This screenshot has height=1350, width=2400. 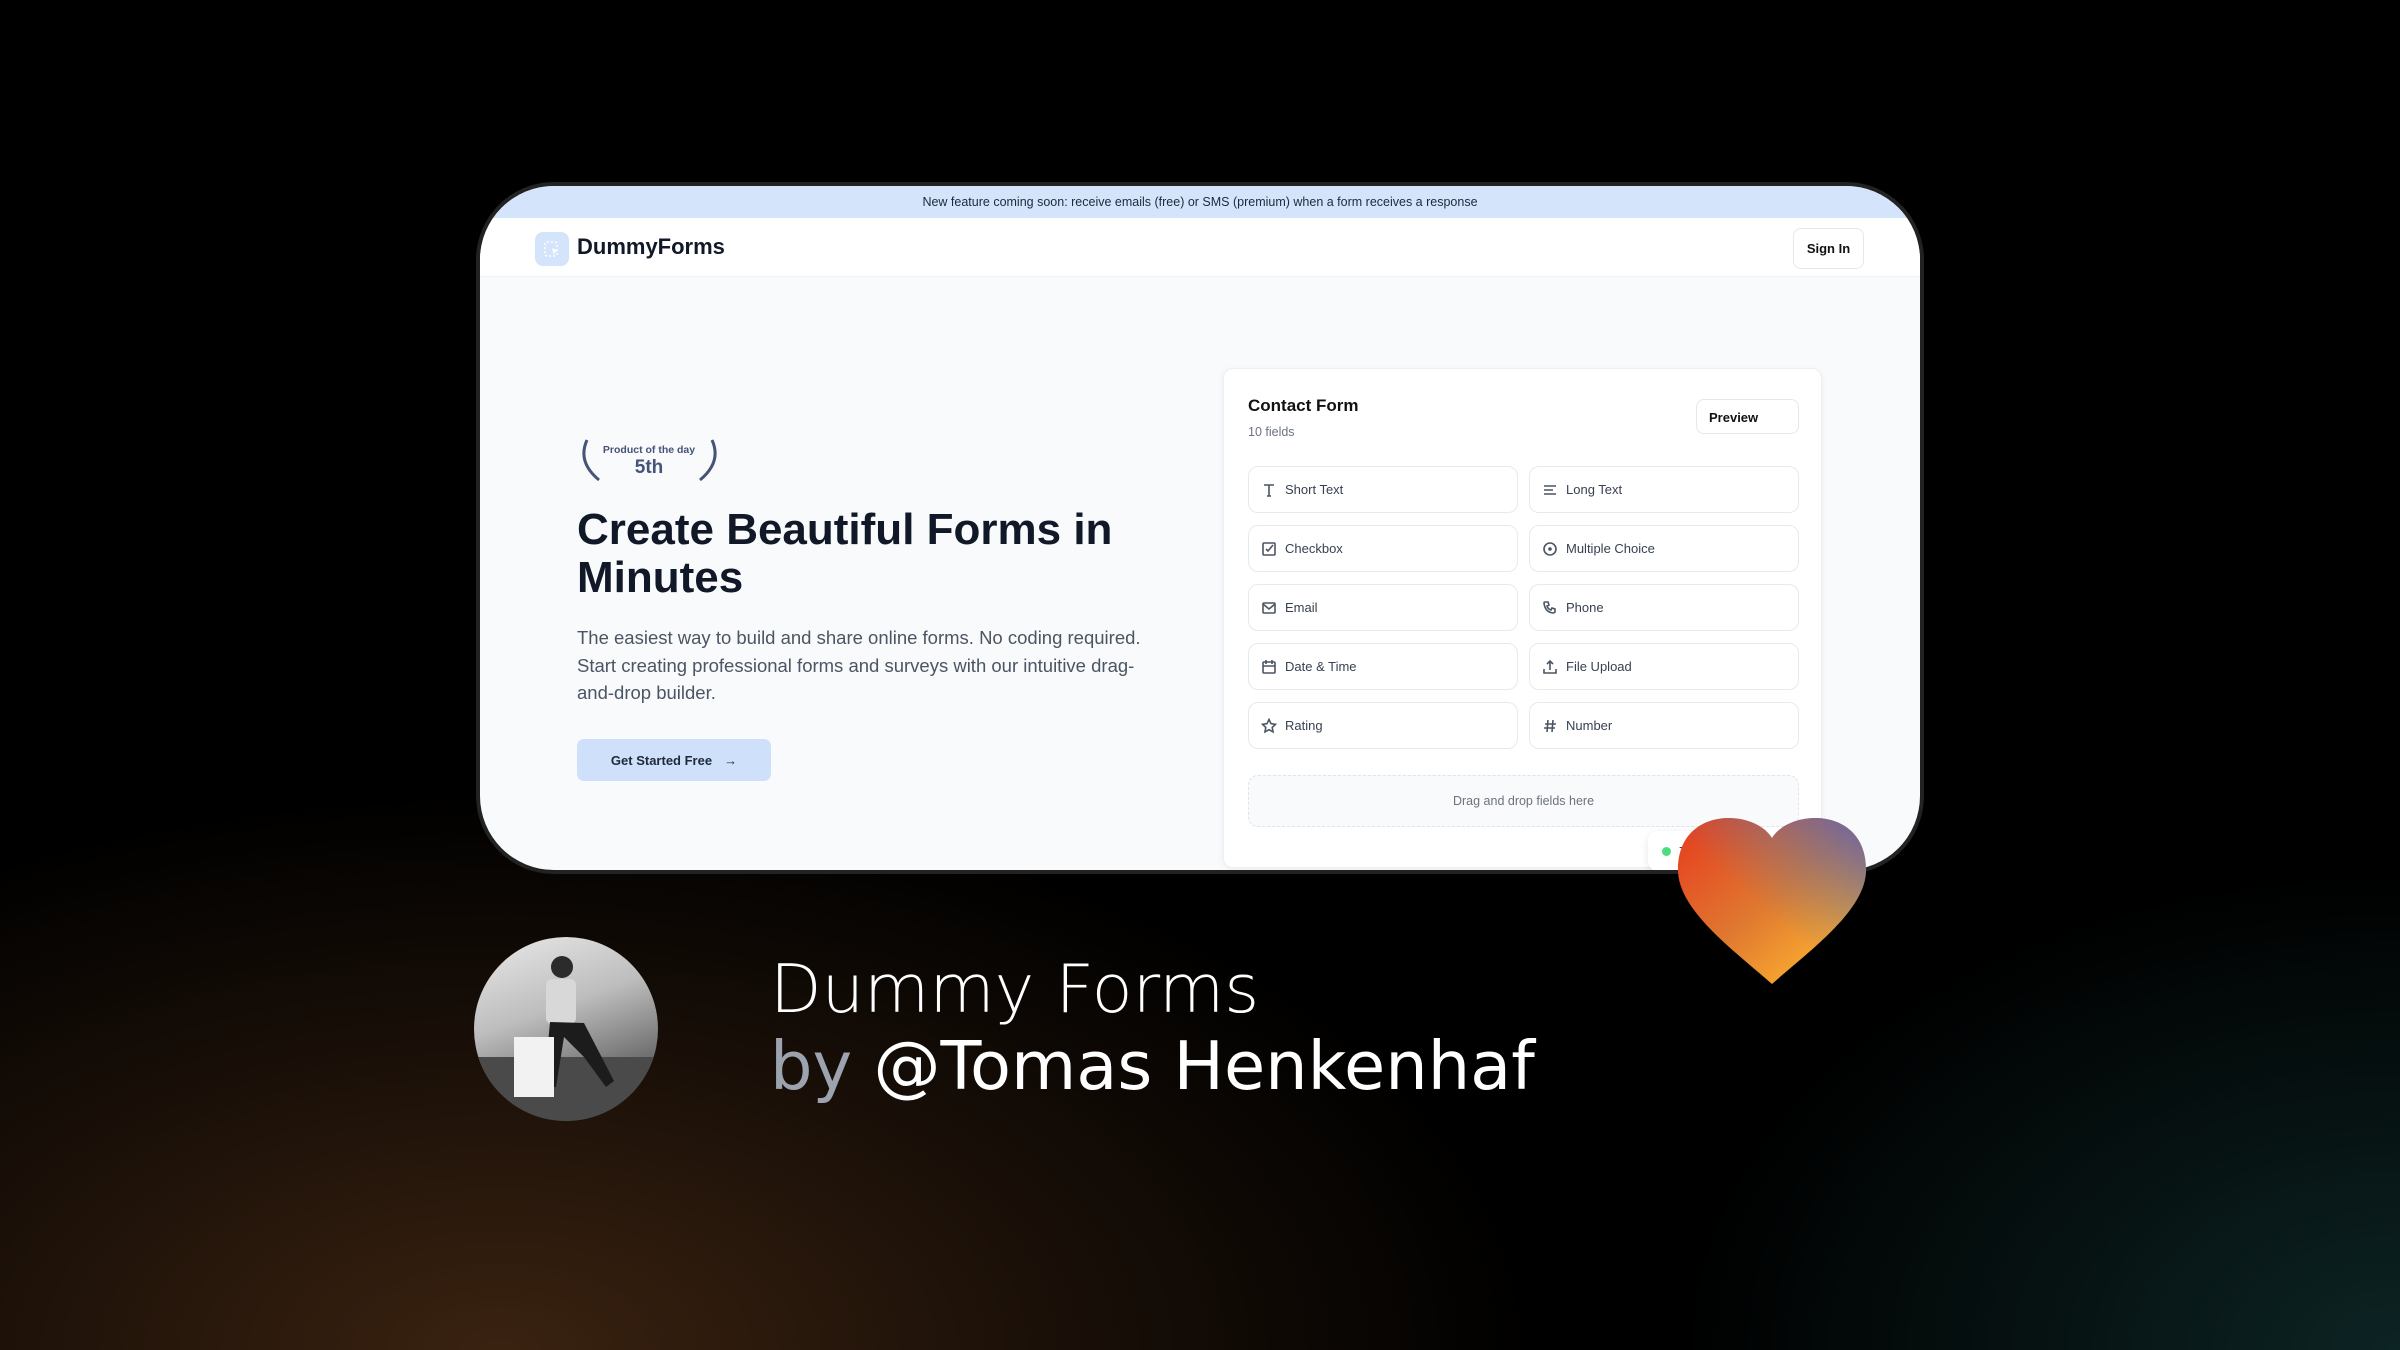 What do you see at coordinates (566, 1029) in the screenshot?
I see `author-avatar` at bounding box center [566, 1029].